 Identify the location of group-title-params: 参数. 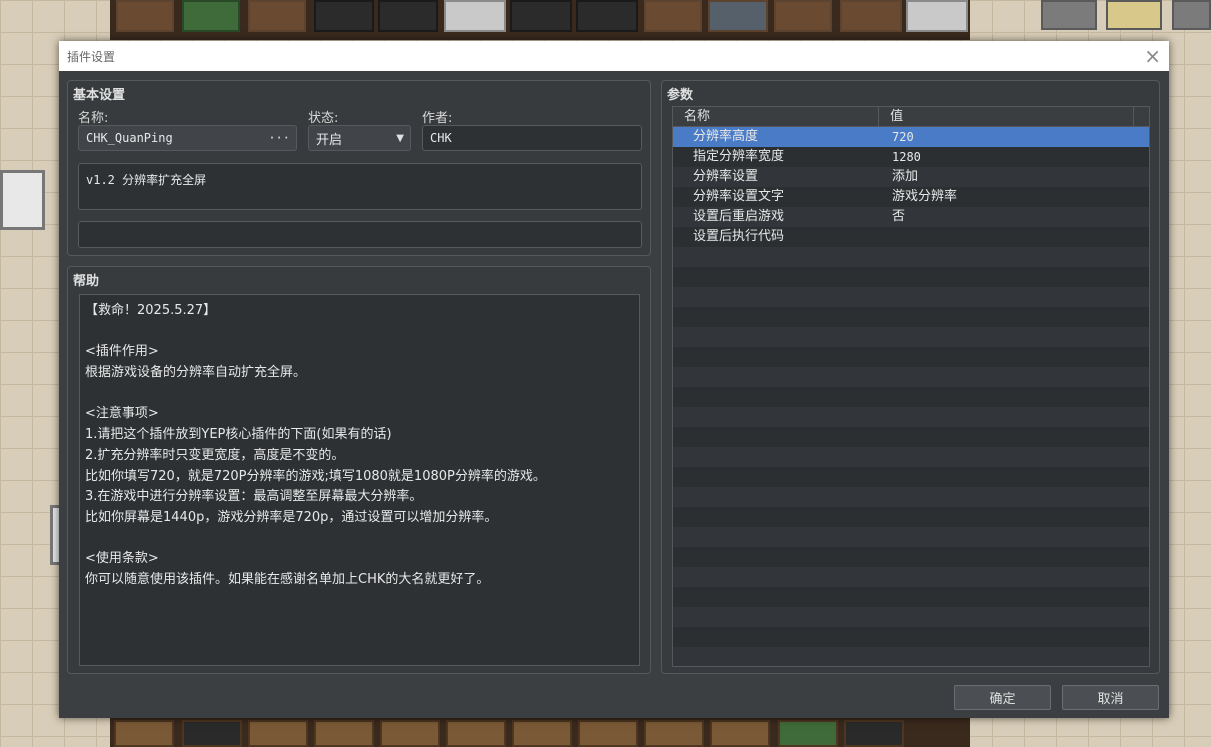
(680, 95).